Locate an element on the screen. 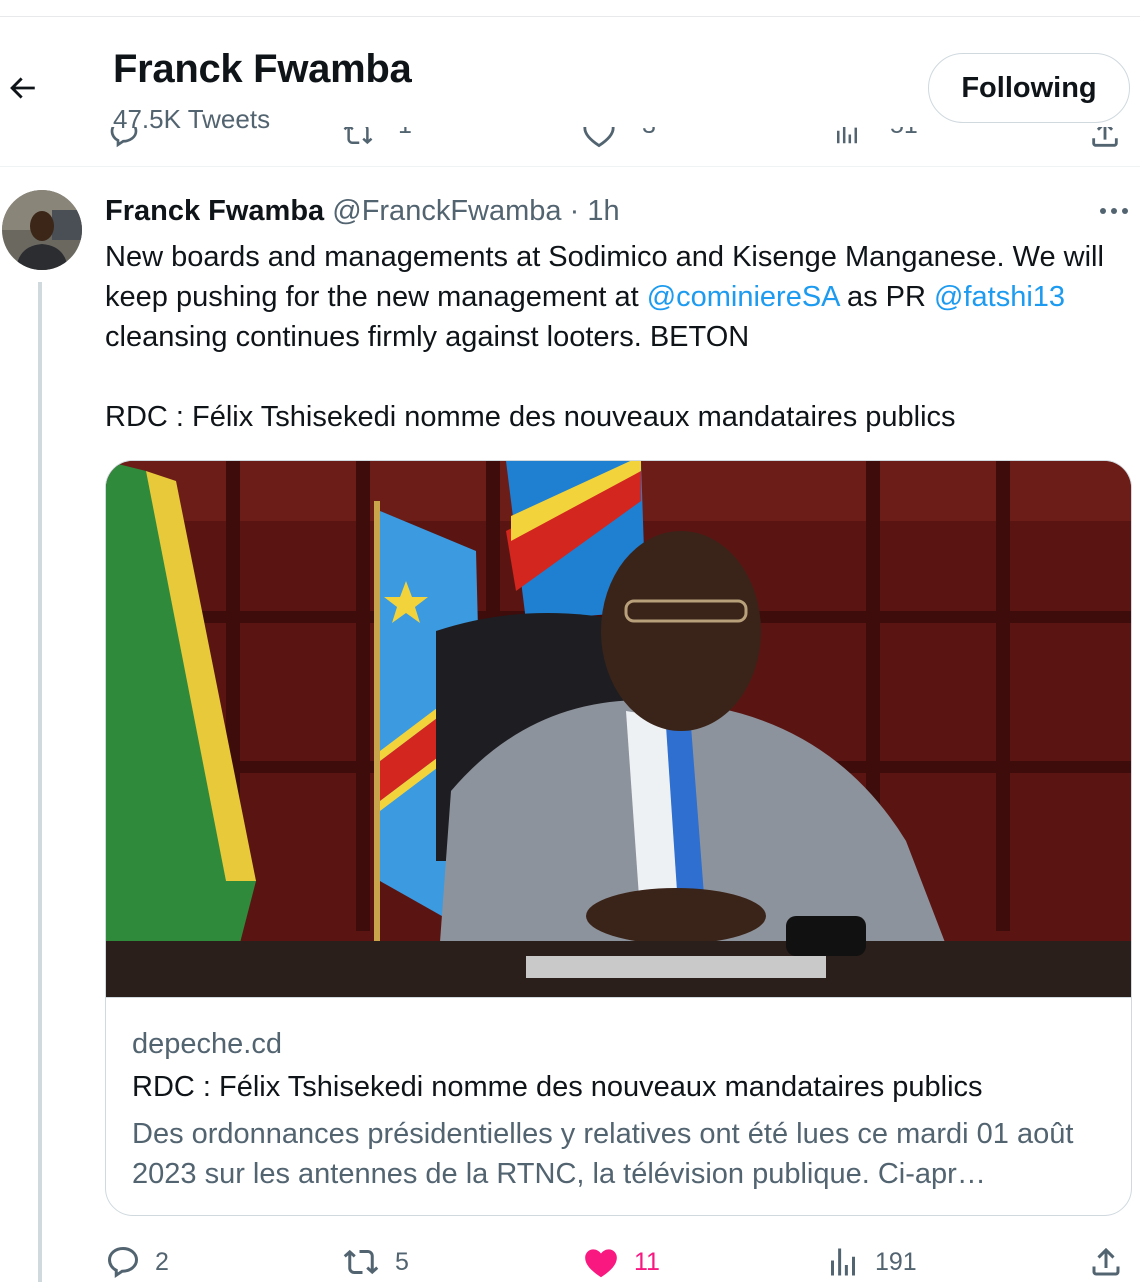 The height and width of the screenshot is (1284, 1140). previous-tweet-actions: 1 3 51 is located at coordinates (570, 142).